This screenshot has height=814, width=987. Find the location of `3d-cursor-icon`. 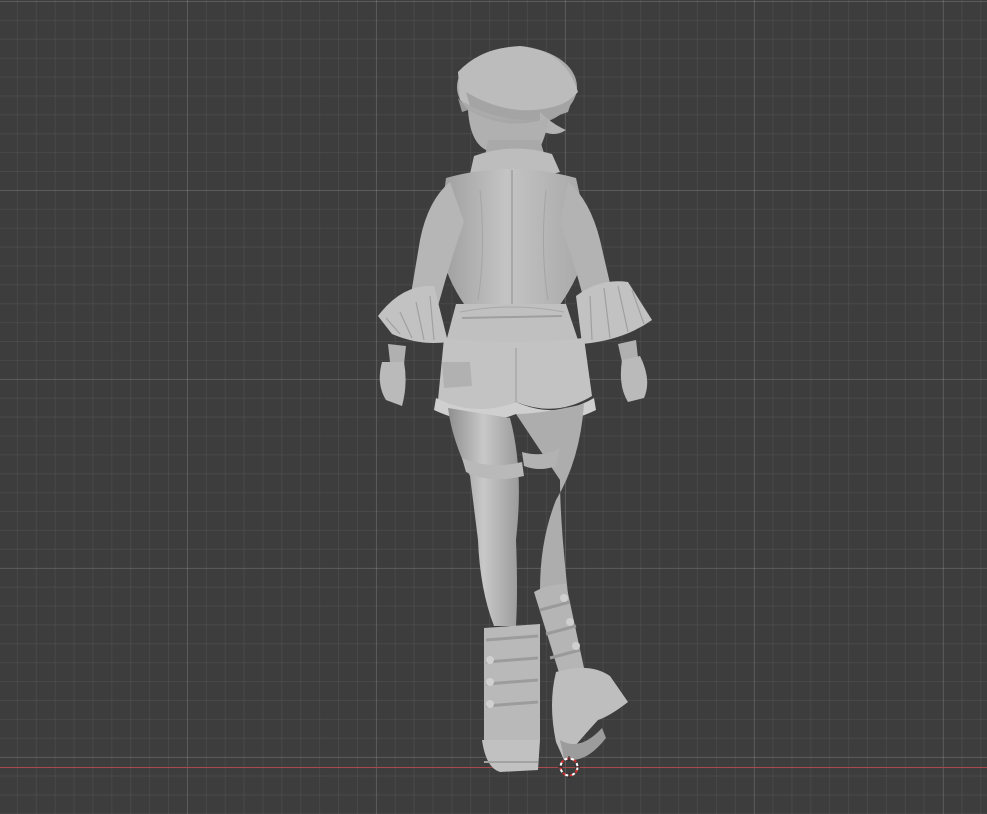

3d-cursor-icon is located at coordinates (569, 767).